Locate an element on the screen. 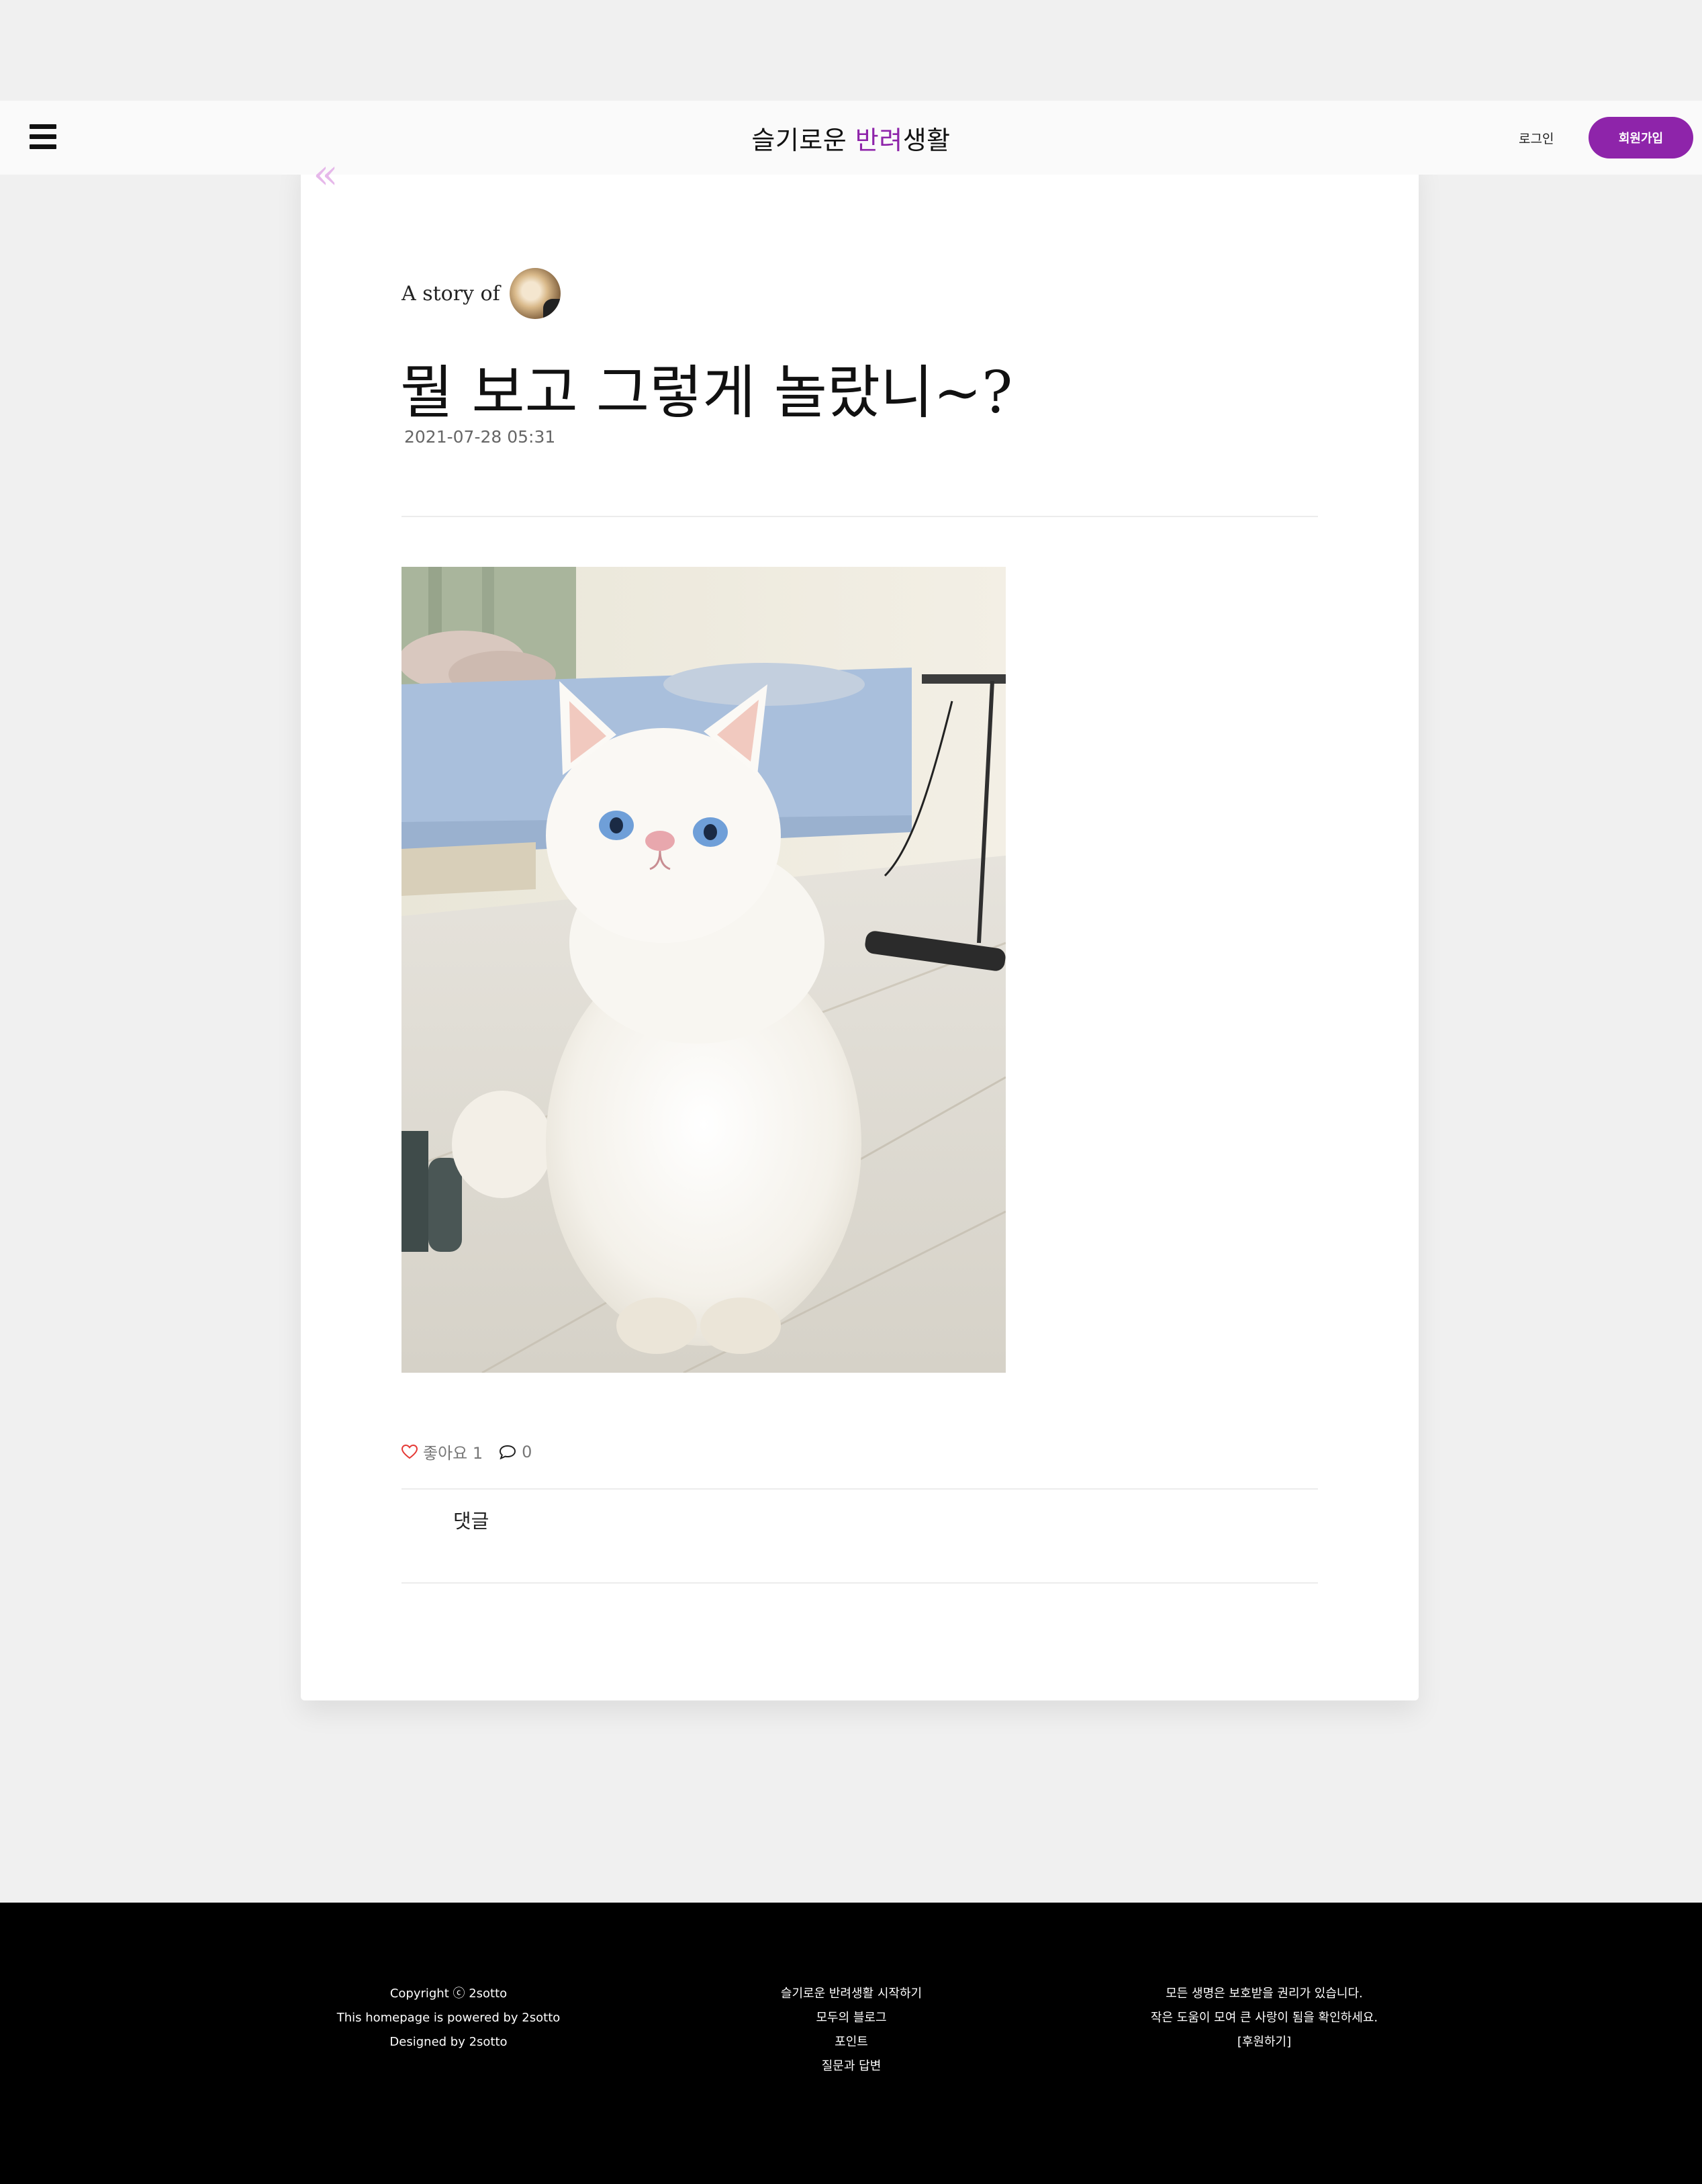  site-title: 슬기로운 반려생활 is located at coordinates (851, 138).